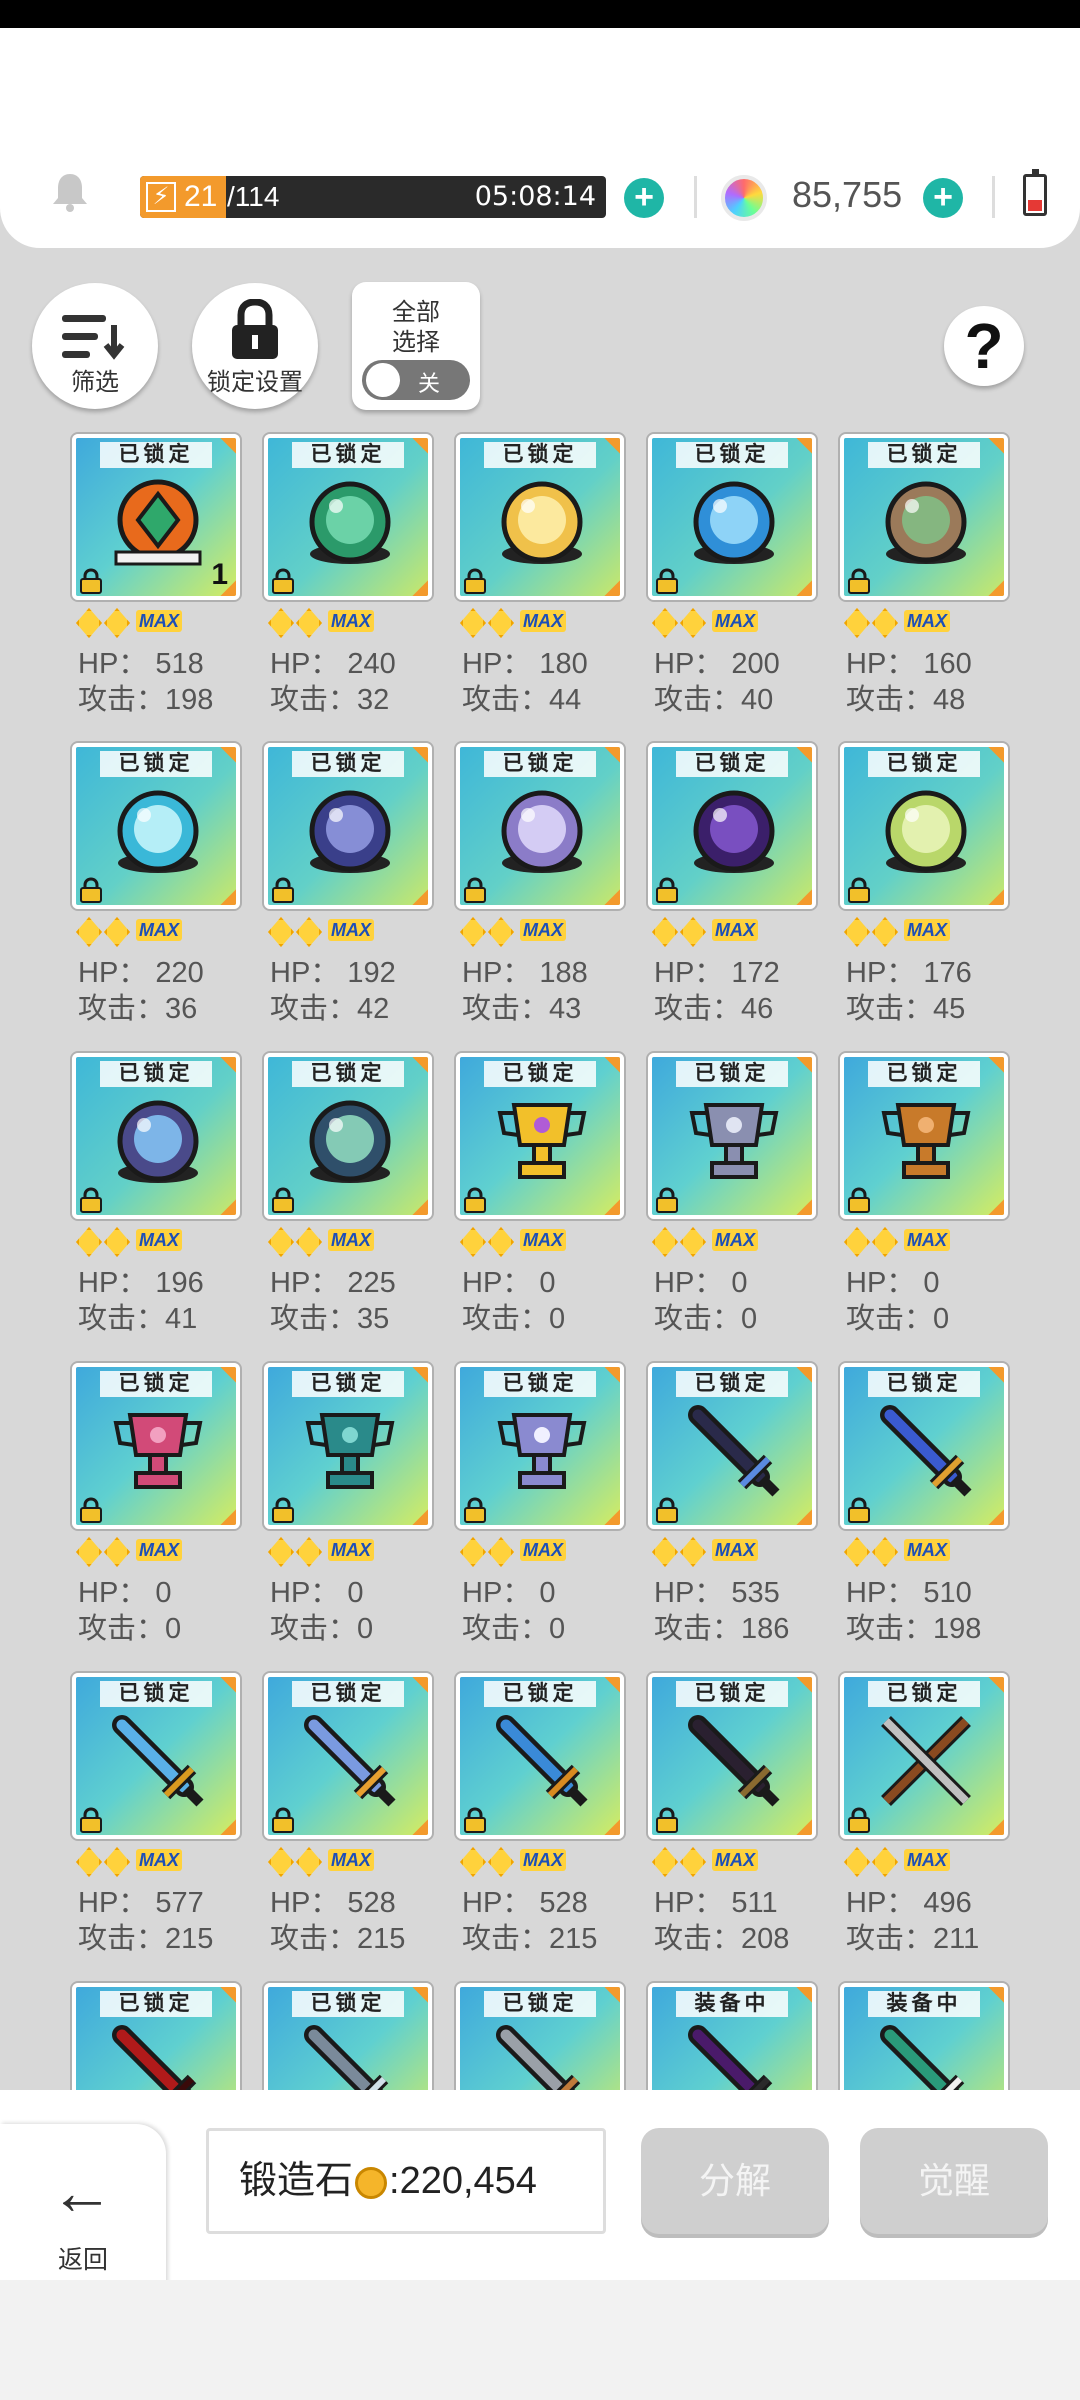  Describe the element at coordinates (926, 522) in the screenshot. I see `orb-earth-icon` at that location.